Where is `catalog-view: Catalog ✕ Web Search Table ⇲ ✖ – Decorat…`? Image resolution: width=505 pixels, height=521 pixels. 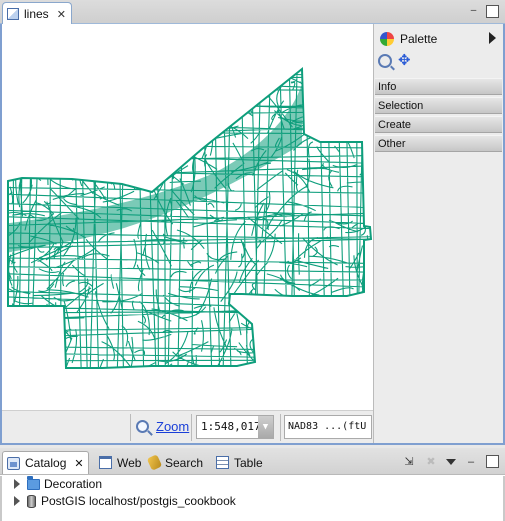 catalog-view: Catalog ✕ Web Search Table ⇲ ✖ – Decorat… is located at coordinates (252, 484).